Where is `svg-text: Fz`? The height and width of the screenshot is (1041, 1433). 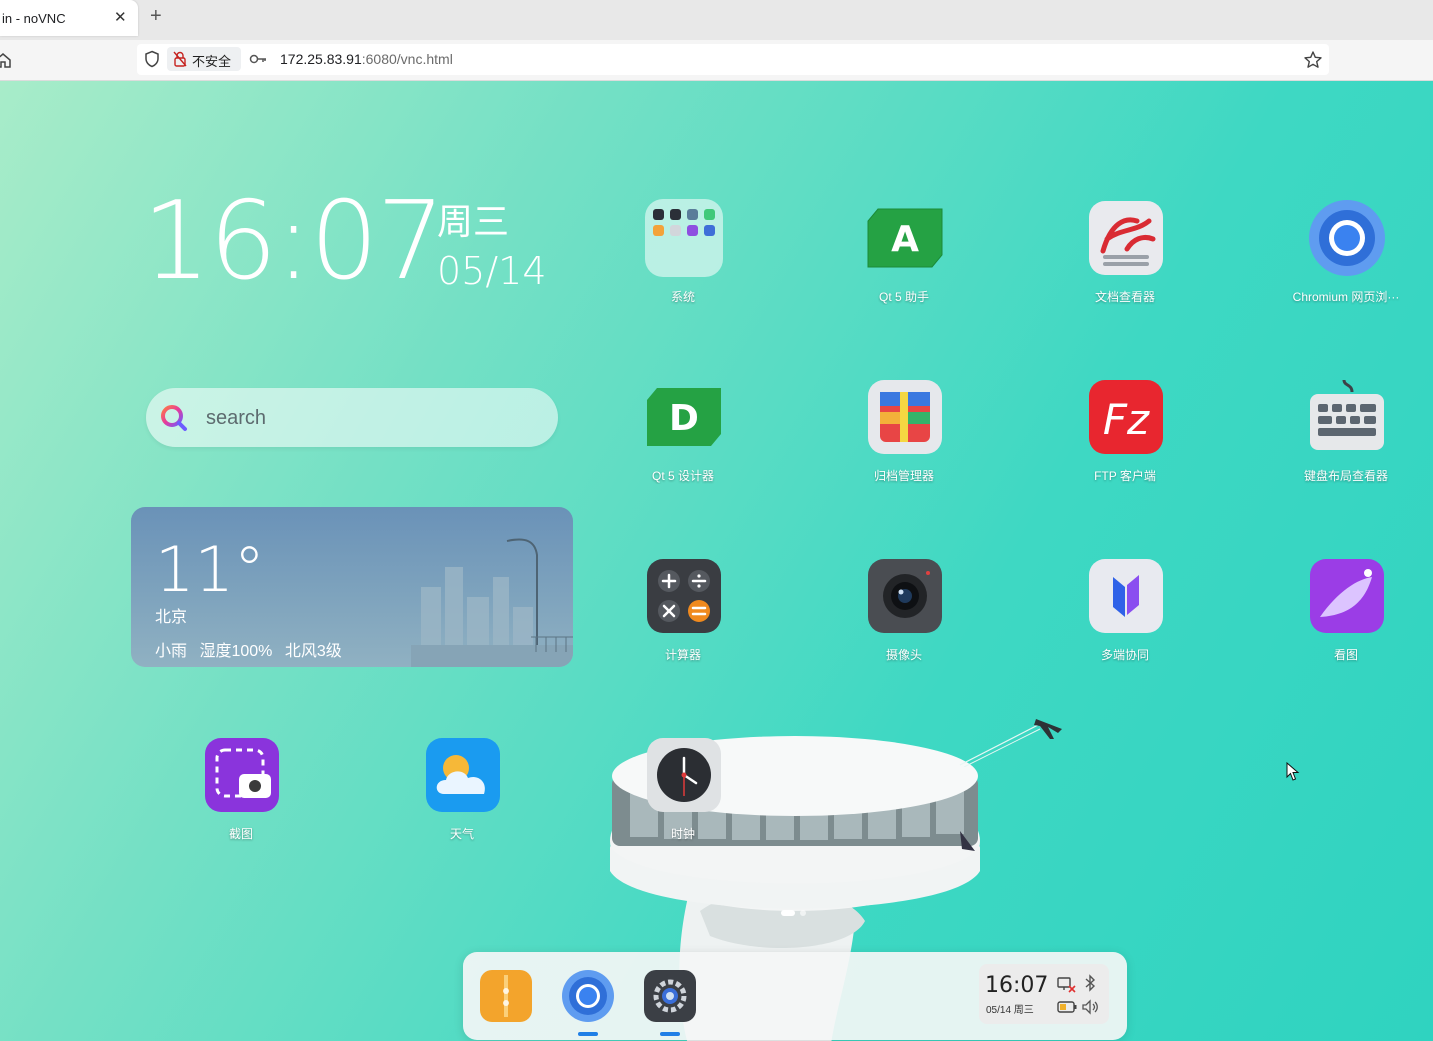
svg-text: Fz is located at coordinates (1126, 419).